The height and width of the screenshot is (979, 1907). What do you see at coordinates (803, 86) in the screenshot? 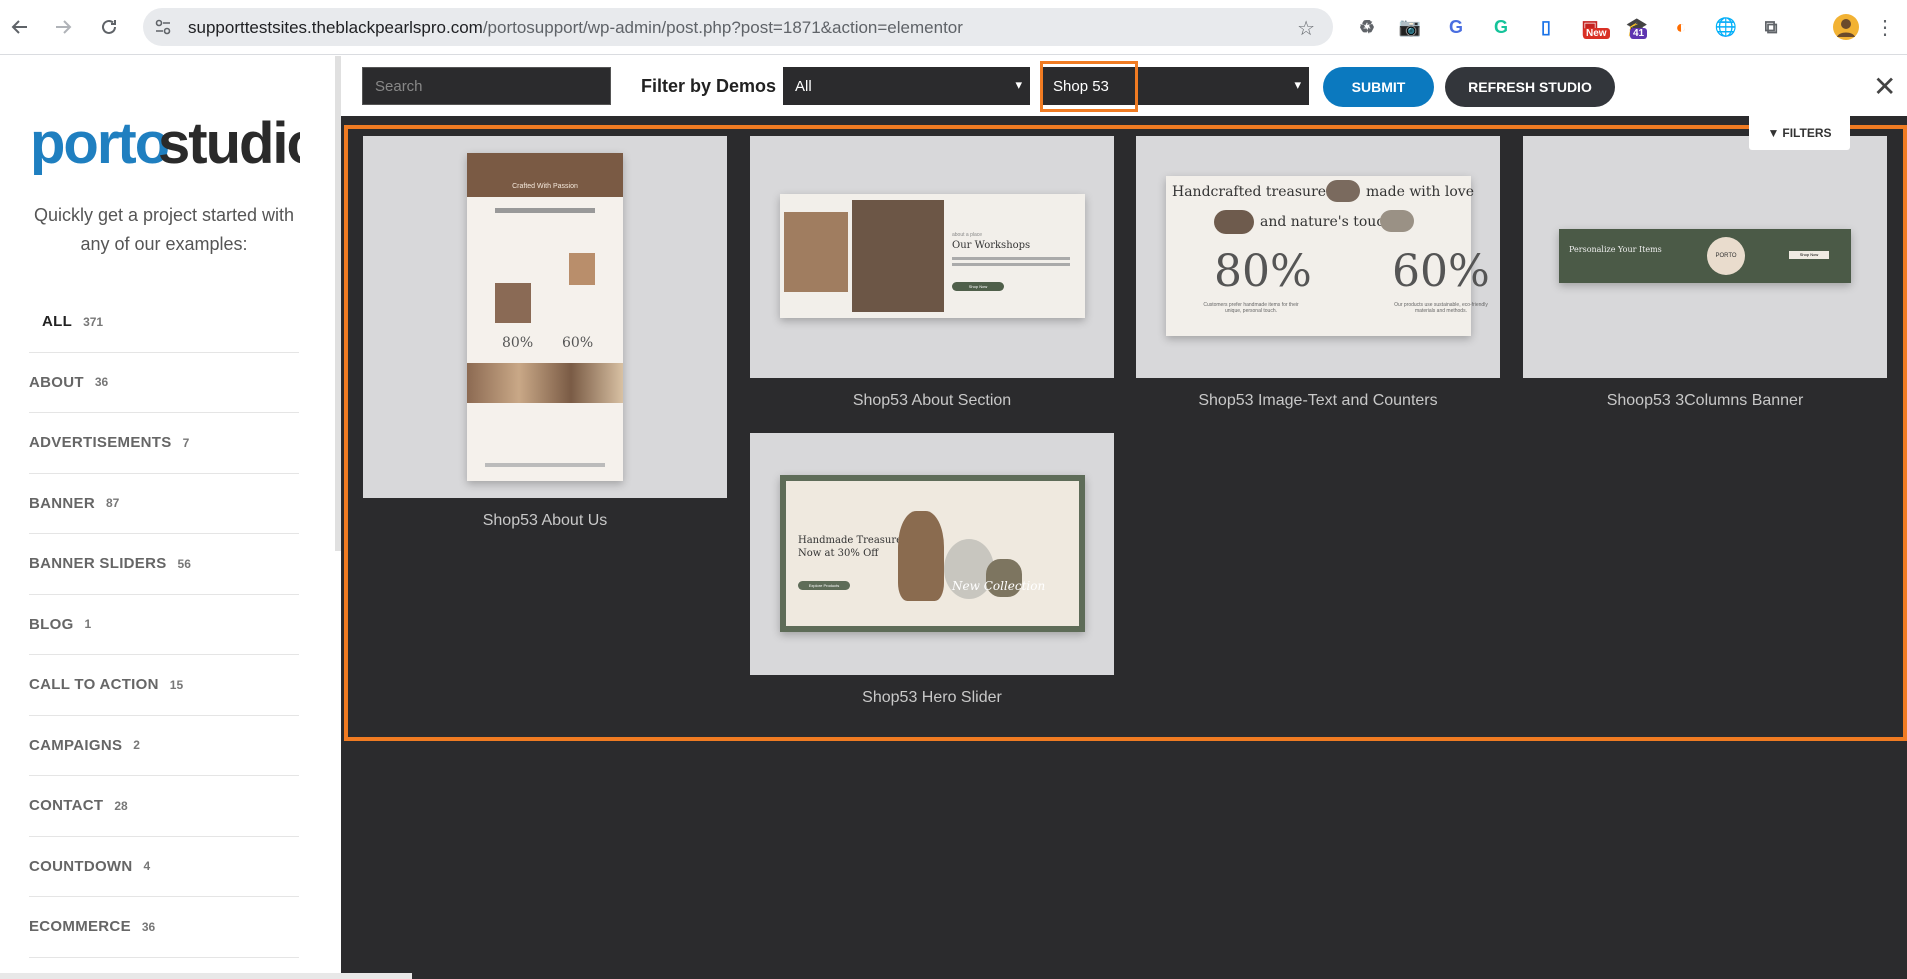
I see `category-select-value: All` at bounding box center [803, 86].